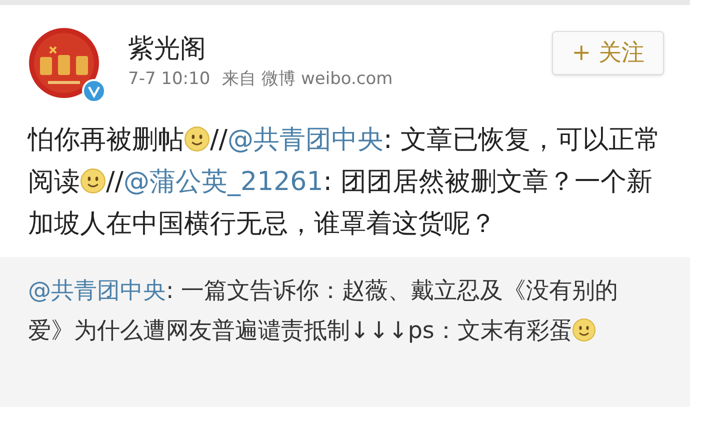 The height and width of the screenshot is (436, 720). I want to click on post-time: 7-7 10:10, so click(169, 79).